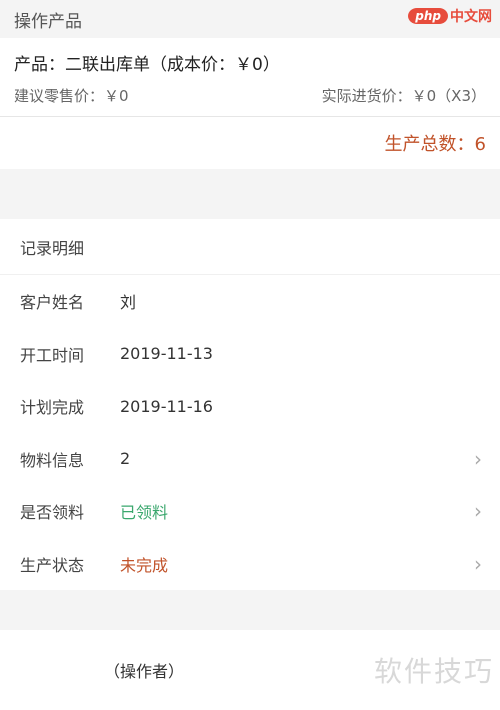 The image size is (500, 710). I want to click on logo-php: php, so click(428, 16).